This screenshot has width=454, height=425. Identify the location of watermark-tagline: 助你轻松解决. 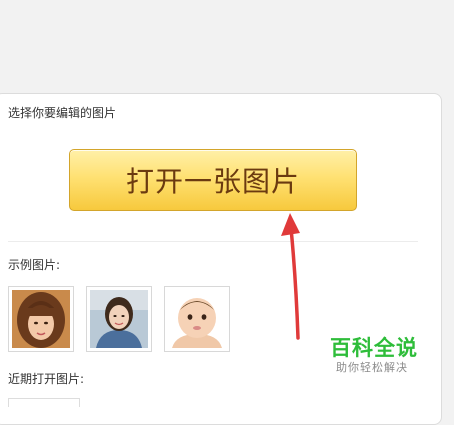
(372, 367).